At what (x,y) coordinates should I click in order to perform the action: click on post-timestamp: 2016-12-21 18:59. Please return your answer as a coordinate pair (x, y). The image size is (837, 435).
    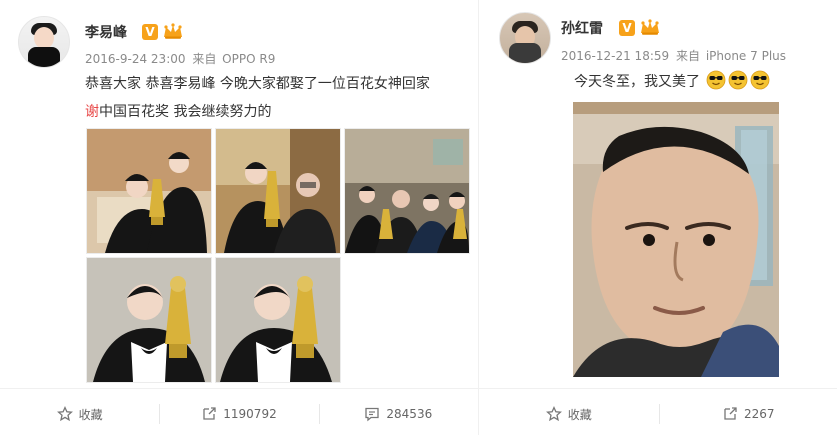
    Looking at the image, I should click on (615, 56).